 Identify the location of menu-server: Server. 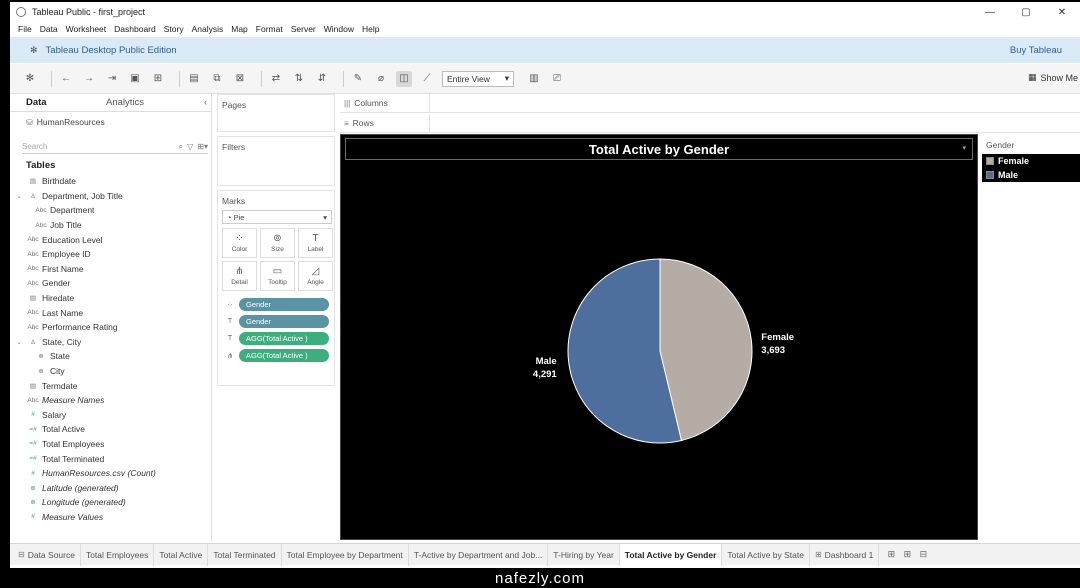
(303, 29).